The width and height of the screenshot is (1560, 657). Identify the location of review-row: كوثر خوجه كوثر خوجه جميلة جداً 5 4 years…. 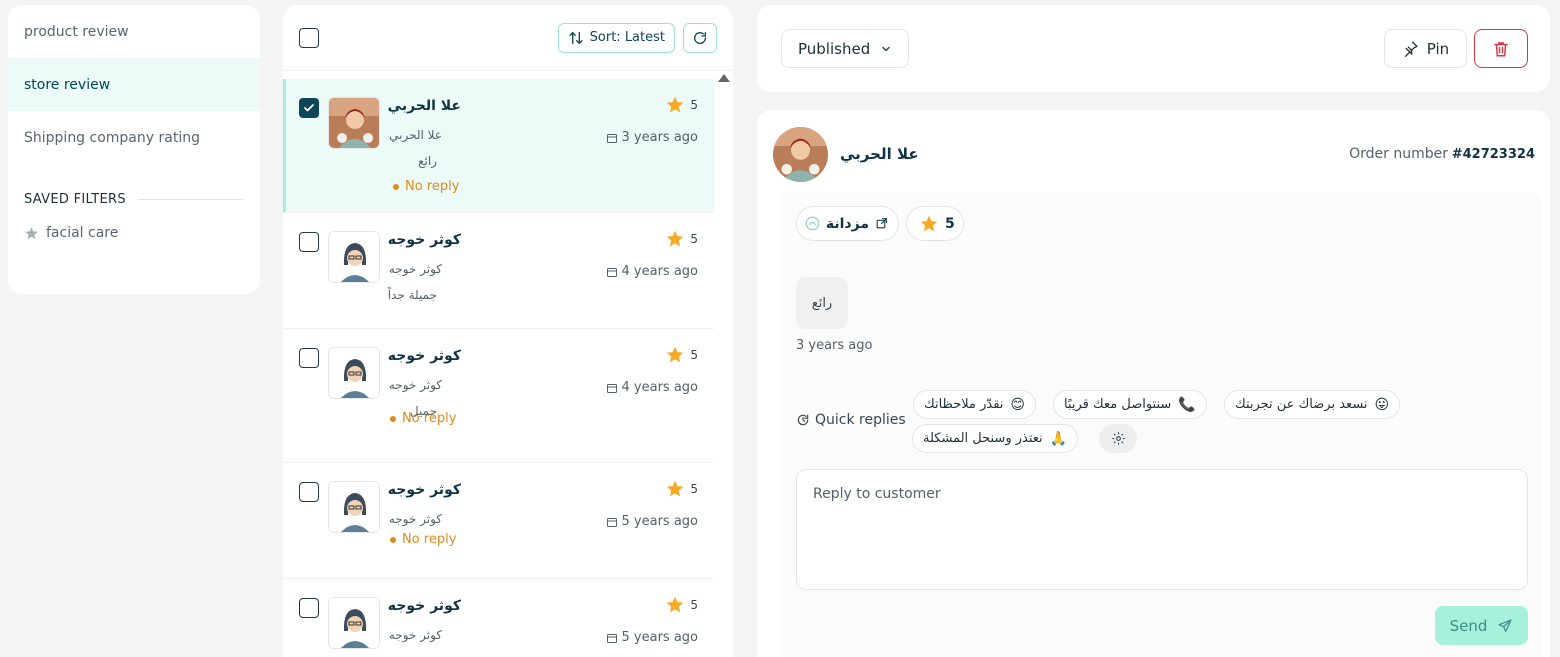
(498, 271).